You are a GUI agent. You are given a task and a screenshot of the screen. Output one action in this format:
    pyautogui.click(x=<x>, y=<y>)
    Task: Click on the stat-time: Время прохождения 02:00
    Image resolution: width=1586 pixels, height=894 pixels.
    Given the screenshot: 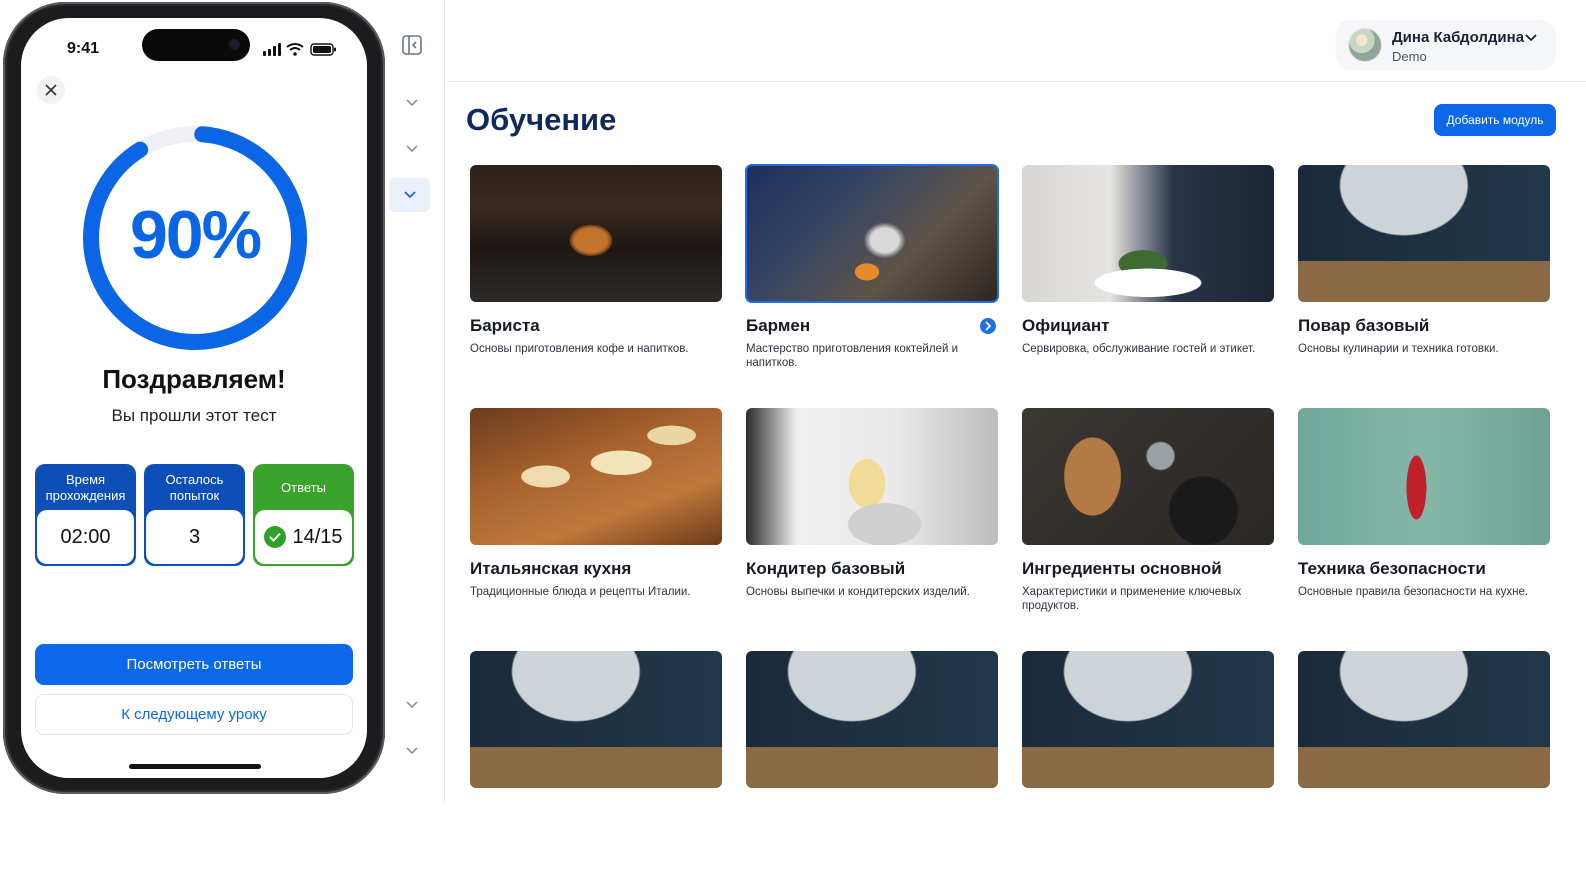 What is the action you would take?
    pyautogui.click(x=85, y=515)
    